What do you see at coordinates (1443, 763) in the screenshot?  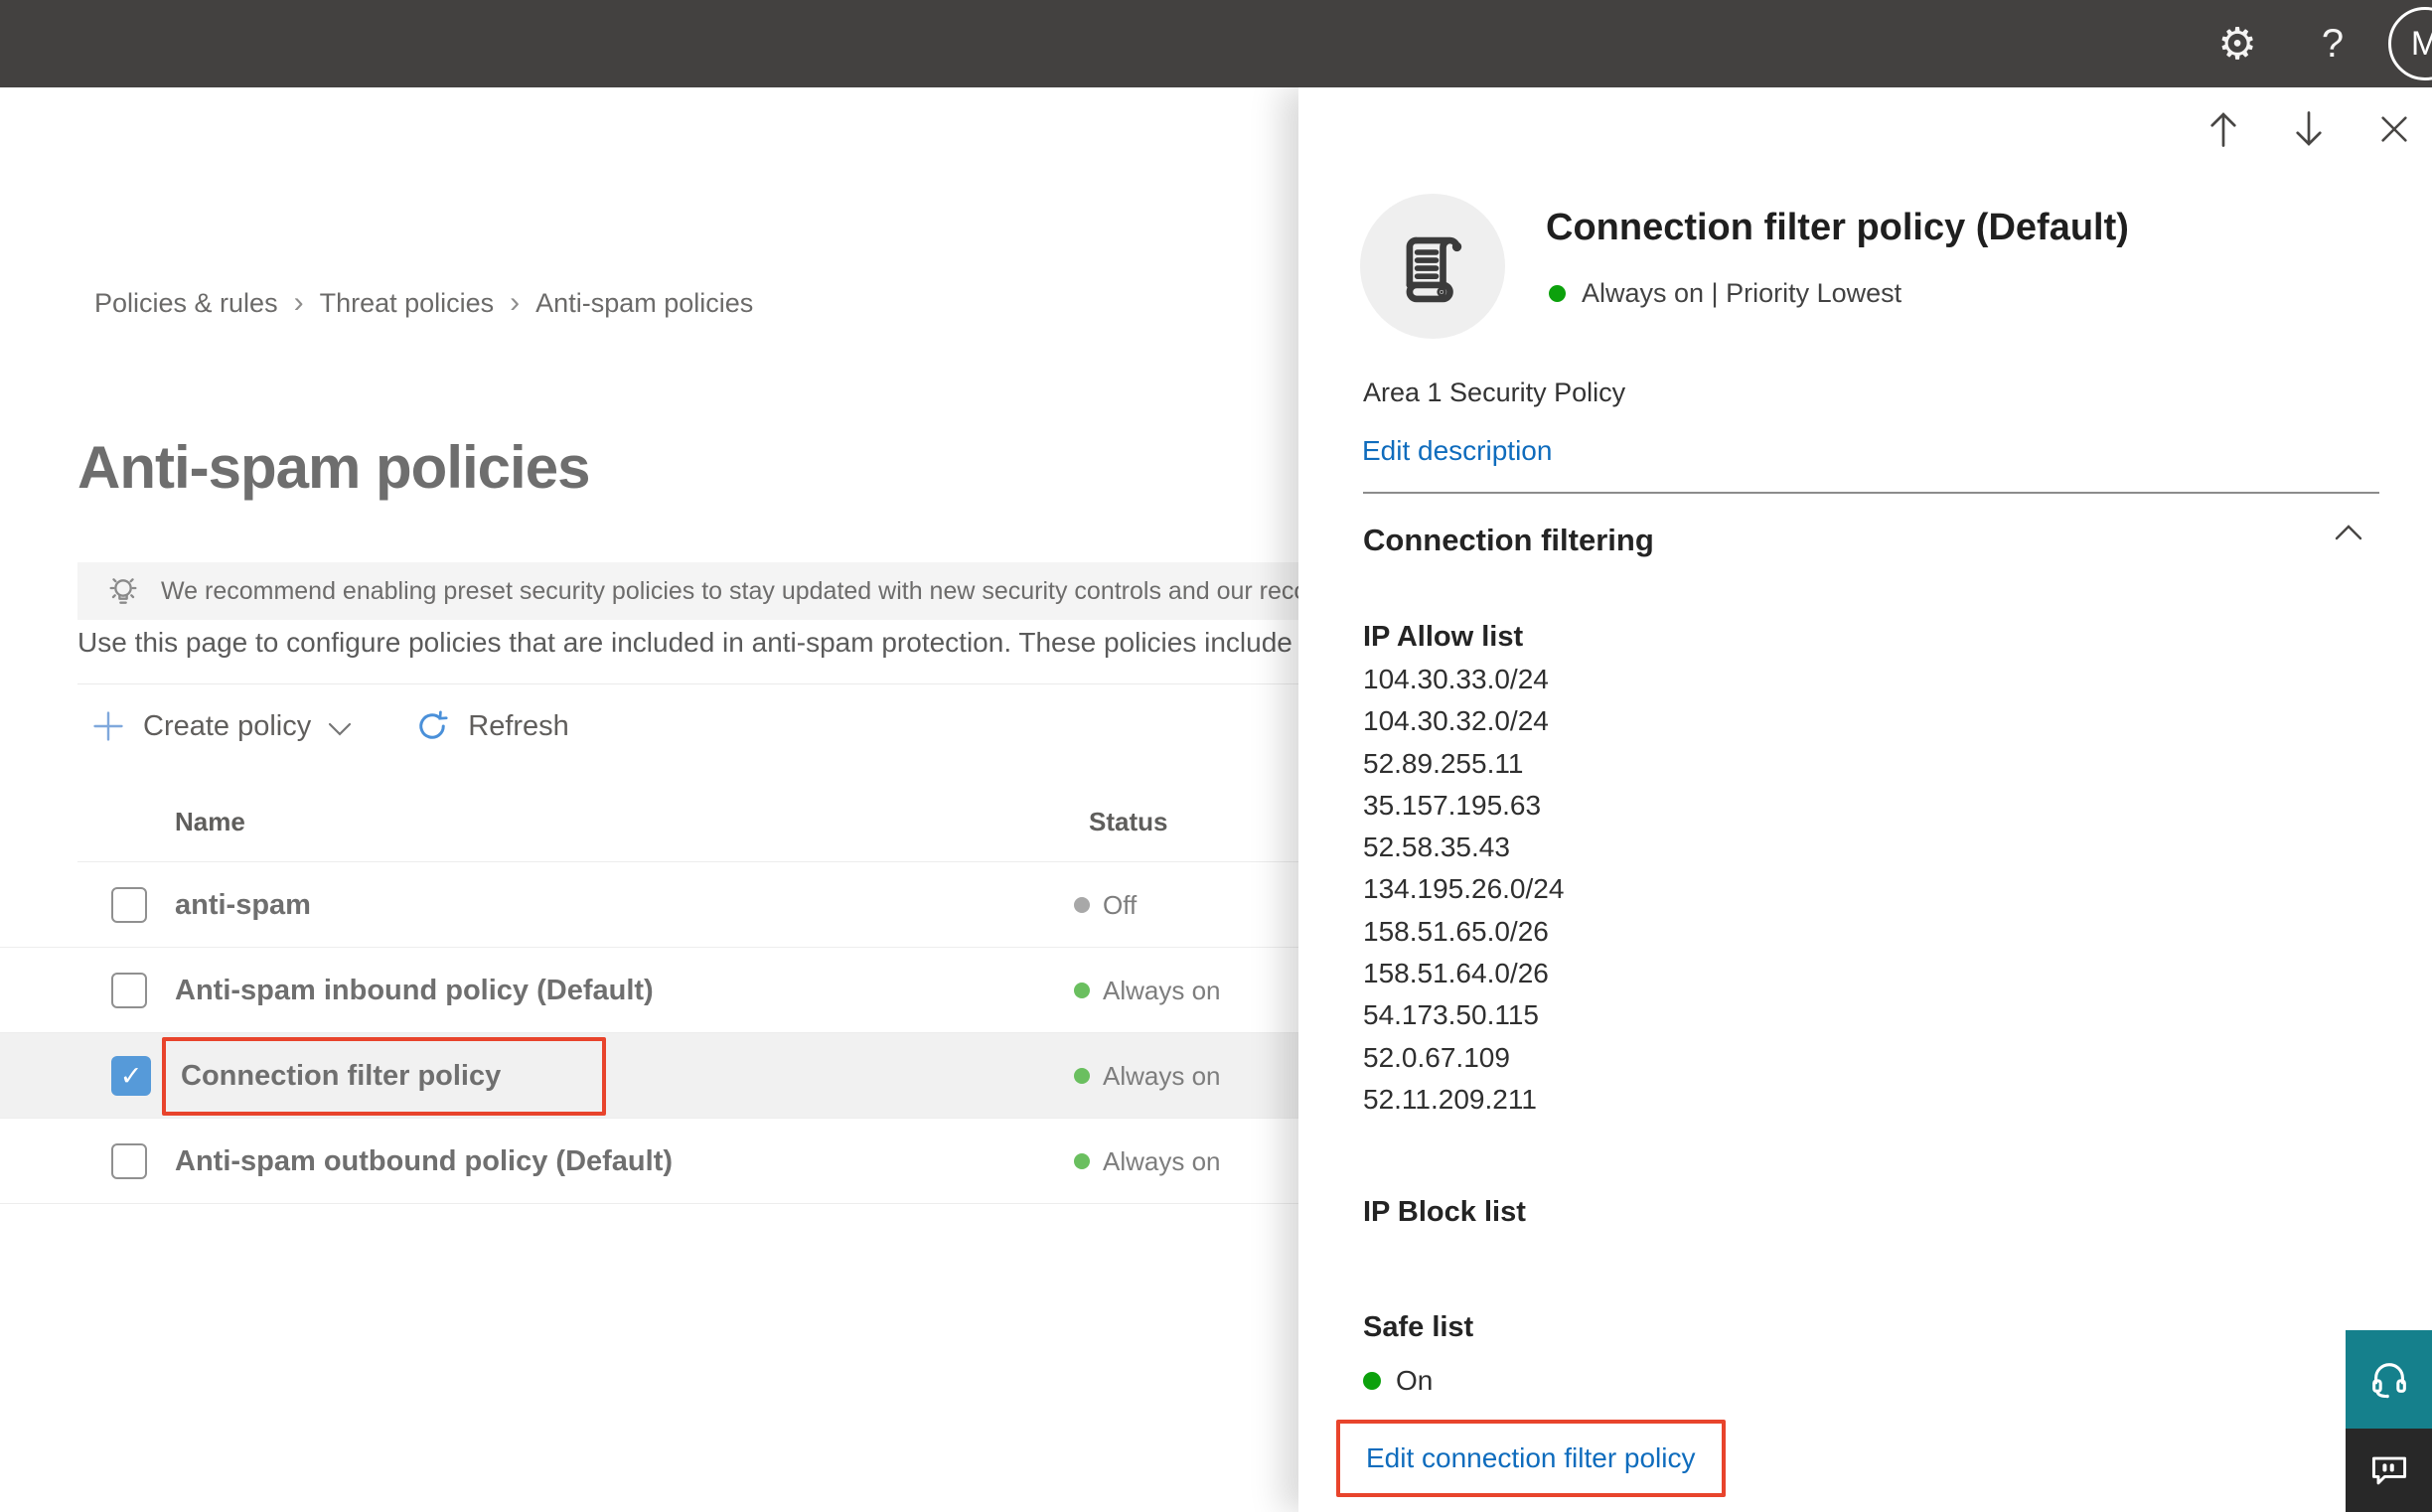 I see `ip-allow-entry: 52.89.255.11` at bounding box center [1443, 763].